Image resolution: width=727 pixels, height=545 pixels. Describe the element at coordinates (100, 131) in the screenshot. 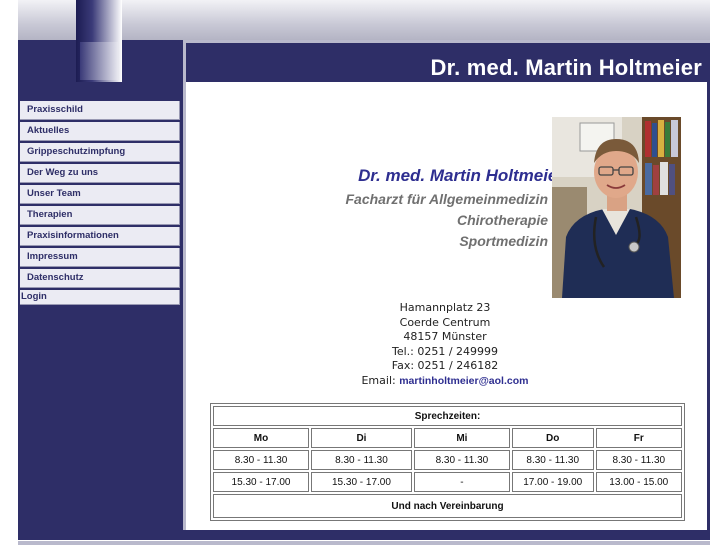

I see `menu-item-aktuelles: Aktuelles` at that location.